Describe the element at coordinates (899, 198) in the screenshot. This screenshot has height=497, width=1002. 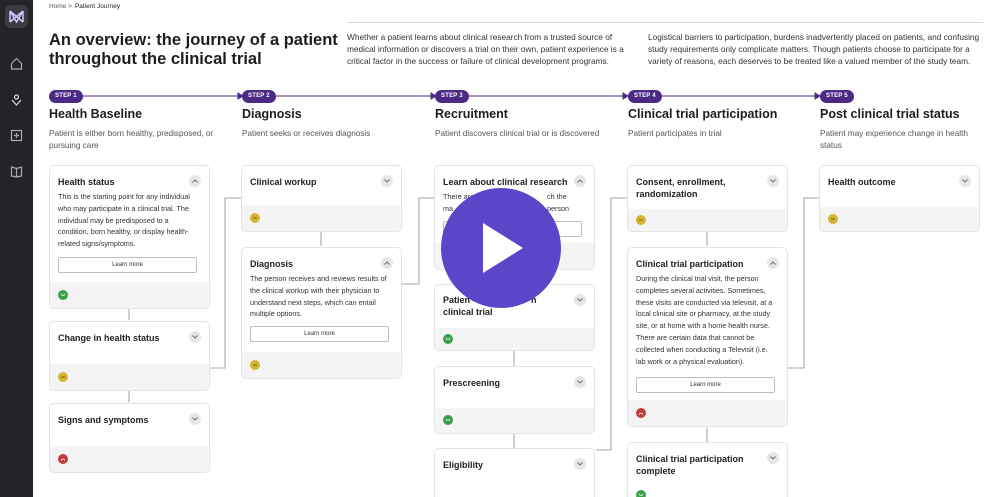
I see `card-health-outcome: Health outcome` at that location.